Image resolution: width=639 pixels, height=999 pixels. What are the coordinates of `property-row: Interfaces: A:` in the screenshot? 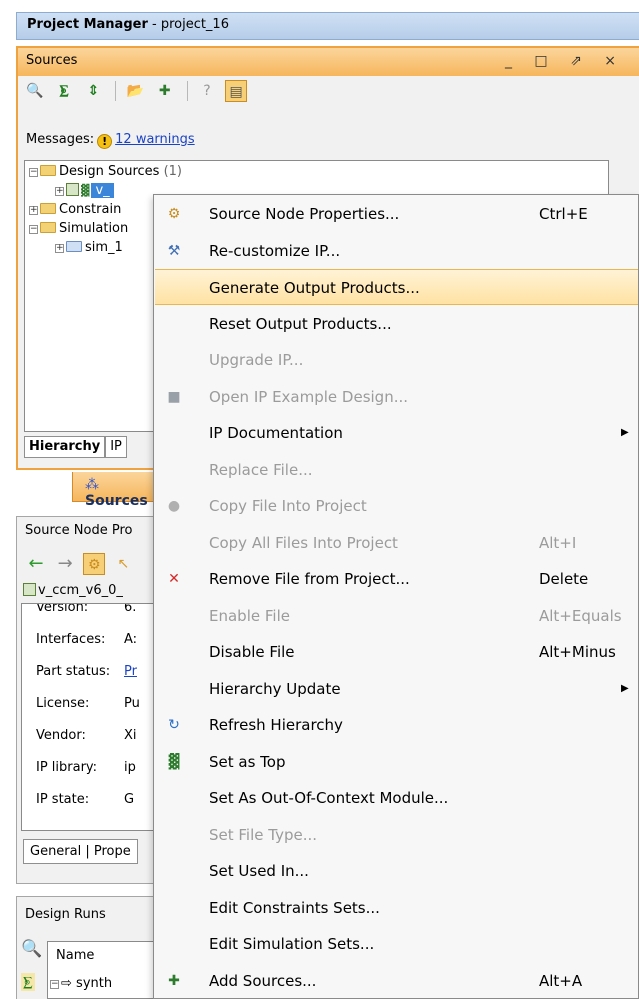 It's located at (87, 639).